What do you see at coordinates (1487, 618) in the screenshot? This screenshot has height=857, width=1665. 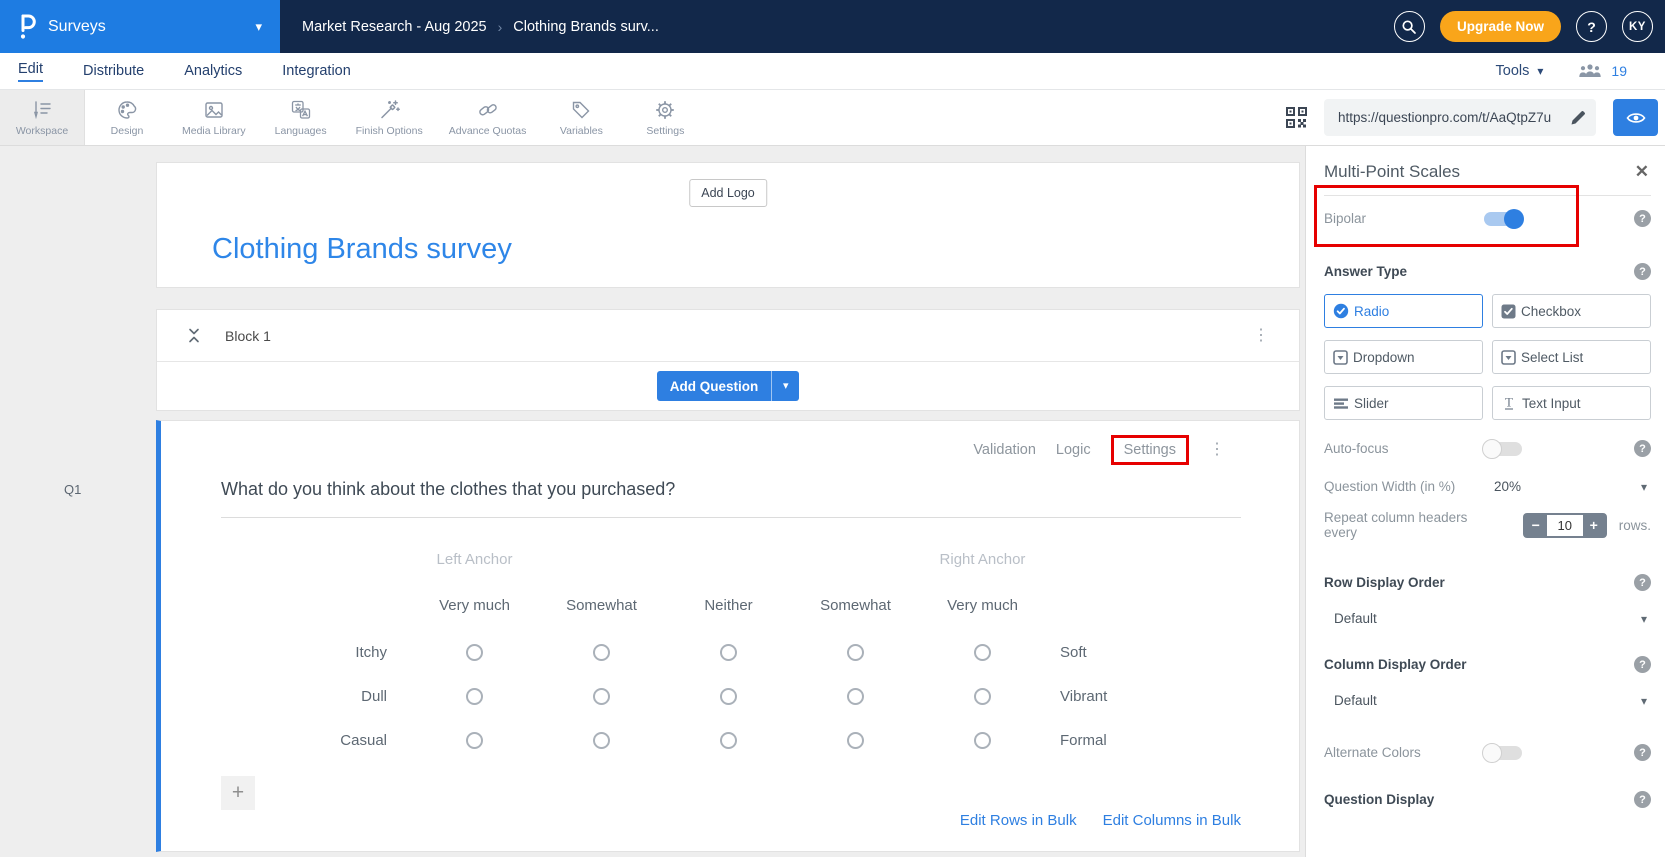 I see `row-display-order-select: Default ▾` at bounding box center [1487, 618].